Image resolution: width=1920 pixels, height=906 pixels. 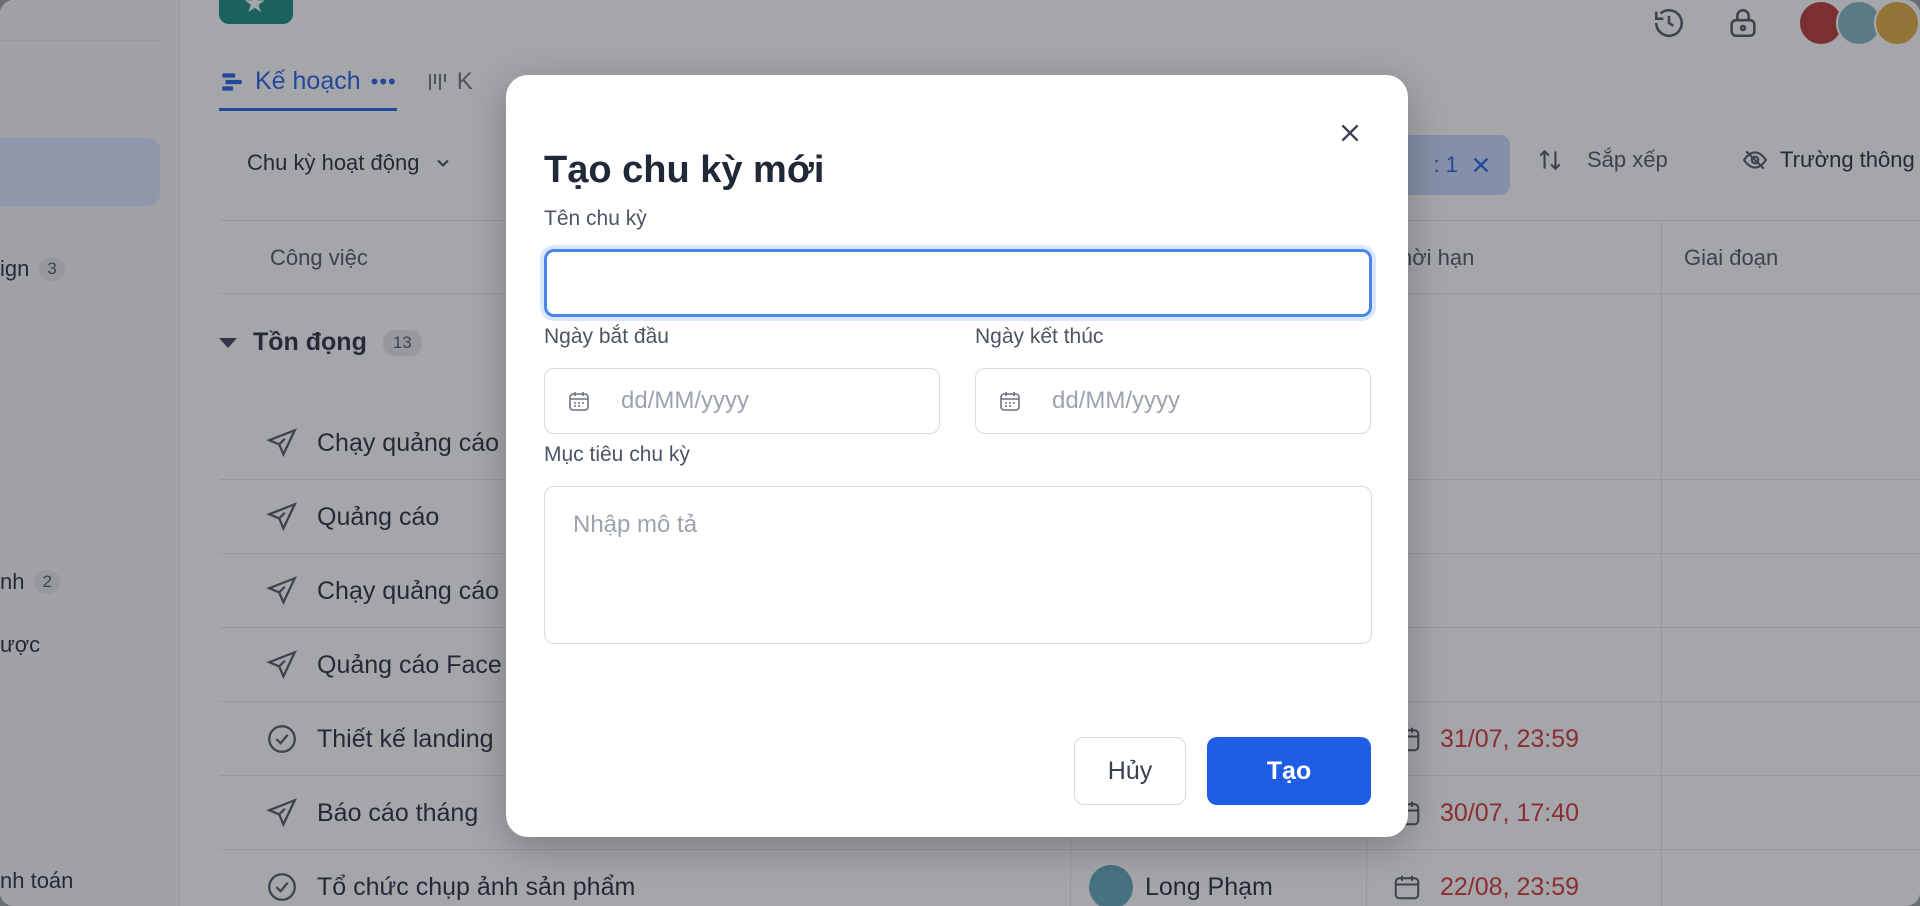 I want to click on dialog-title: Tạo chu kỳ mới, so click(x=684, y=170).